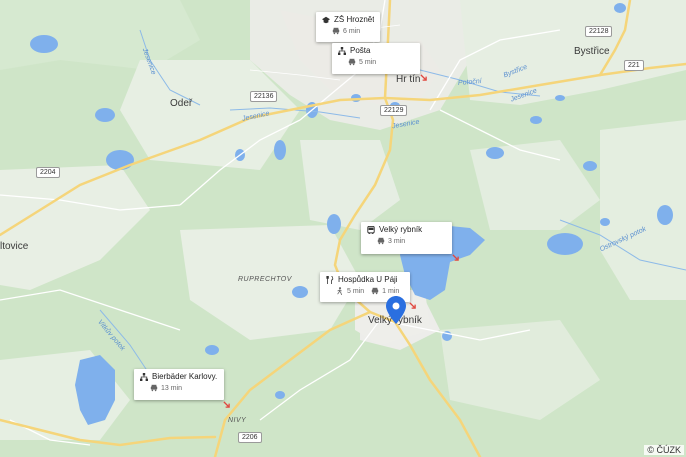  Describe the element at coordinates (634, 65) in the screenshot. I see `road-shield: 221` at that location.